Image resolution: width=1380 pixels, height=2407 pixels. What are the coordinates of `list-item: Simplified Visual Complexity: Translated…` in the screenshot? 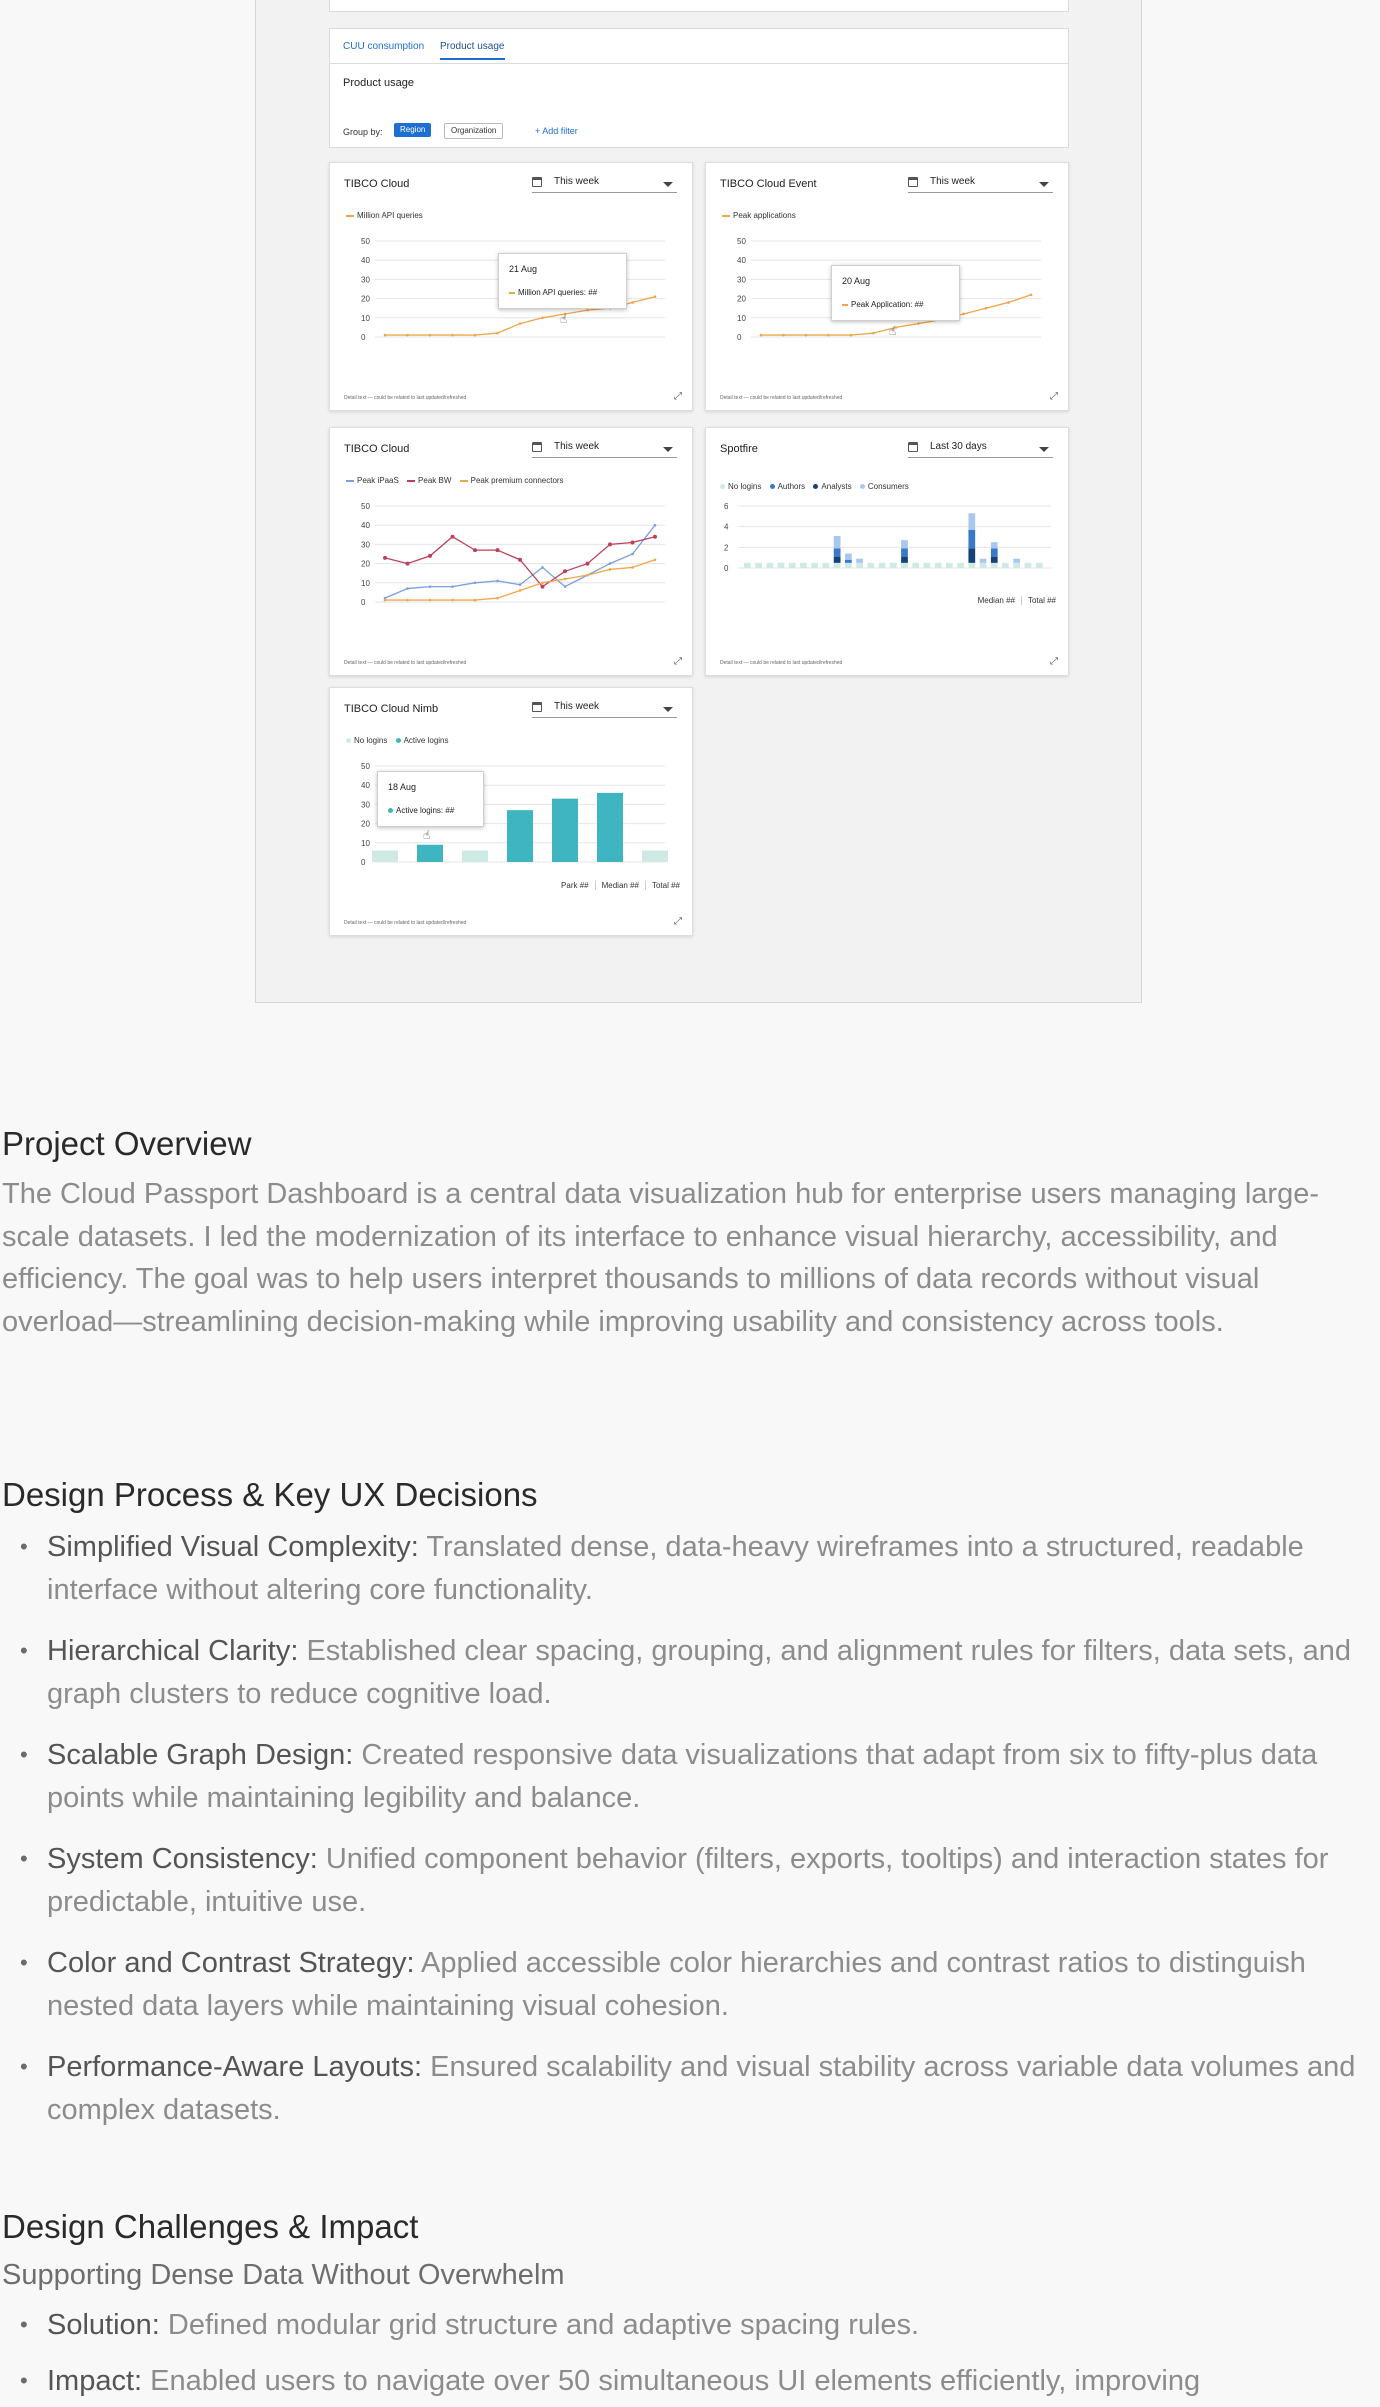 It's located at (689, 1568).